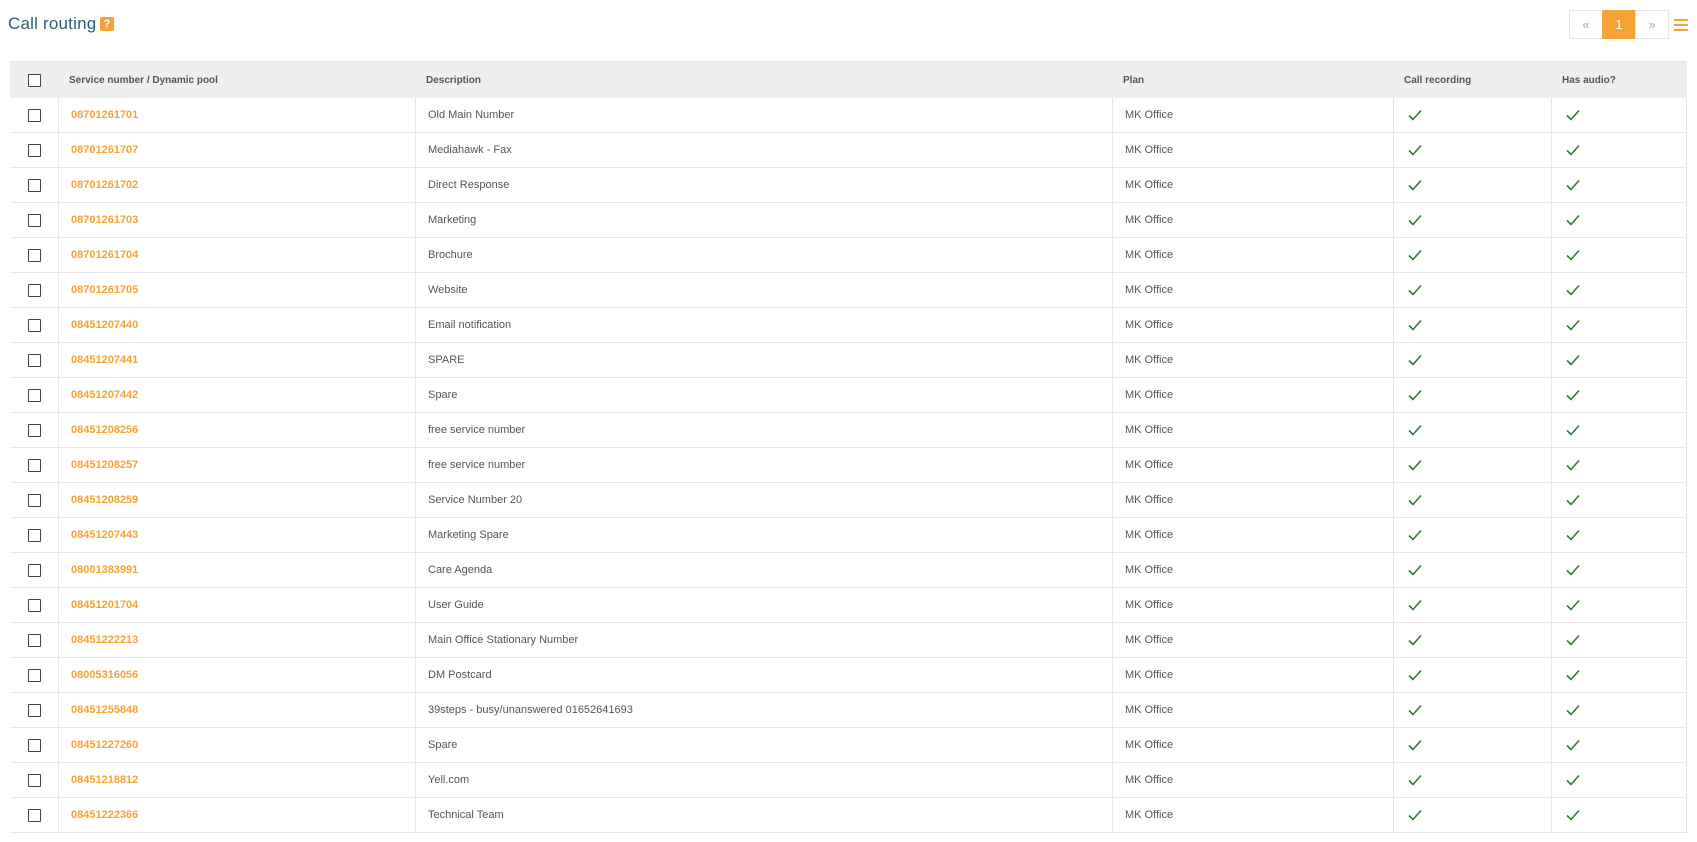 Image resolution: width=1697 pixels, height=842 pixels. Describe the element at coordinates (848, 255) in the screenshot. I see `table-row: 08701261704 Brochure MK Office` at that location.